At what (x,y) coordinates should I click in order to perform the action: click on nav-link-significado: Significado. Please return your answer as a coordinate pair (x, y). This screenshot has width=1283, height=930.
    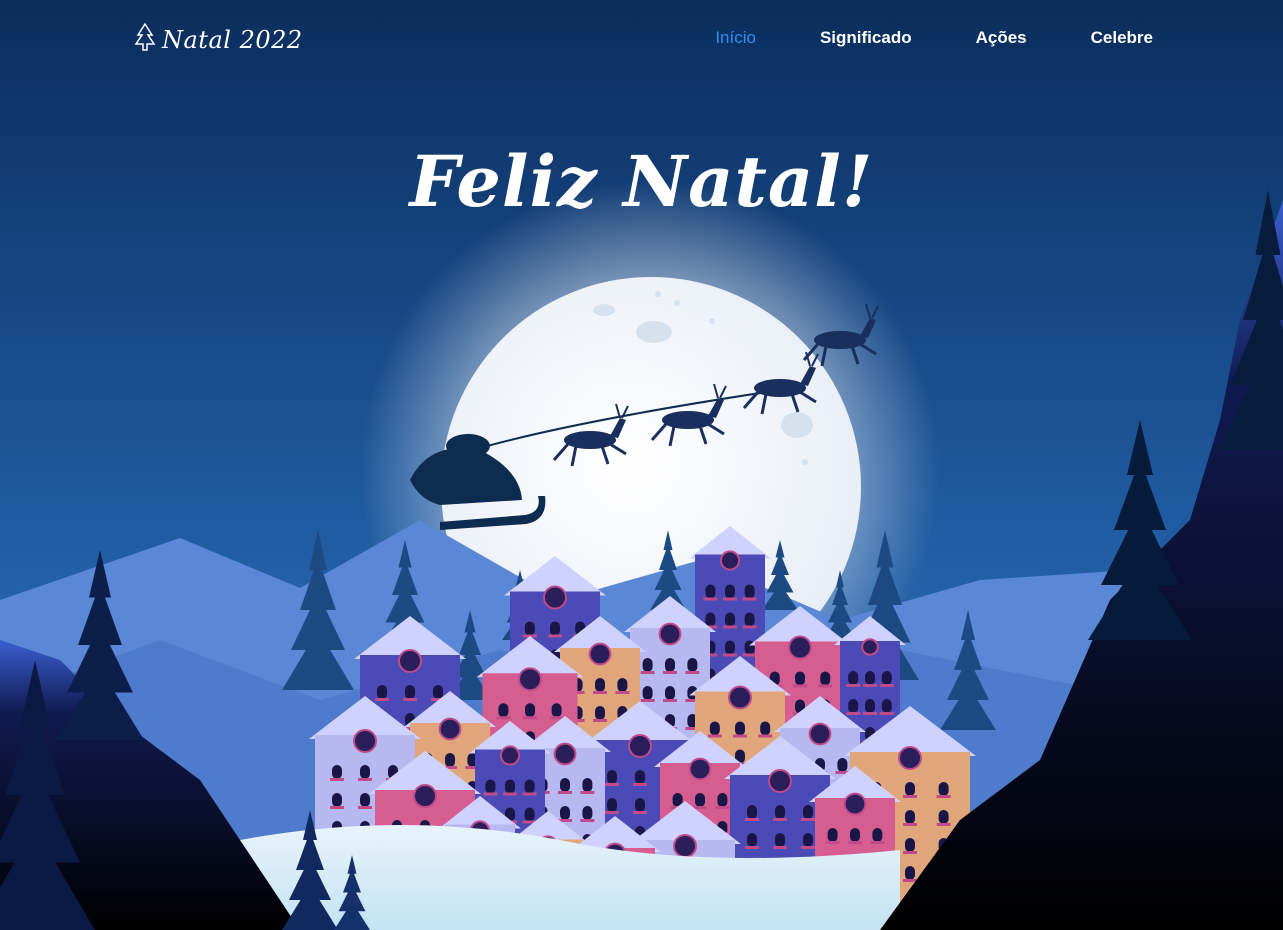
    Looking at the image, I should click on (866, 38).